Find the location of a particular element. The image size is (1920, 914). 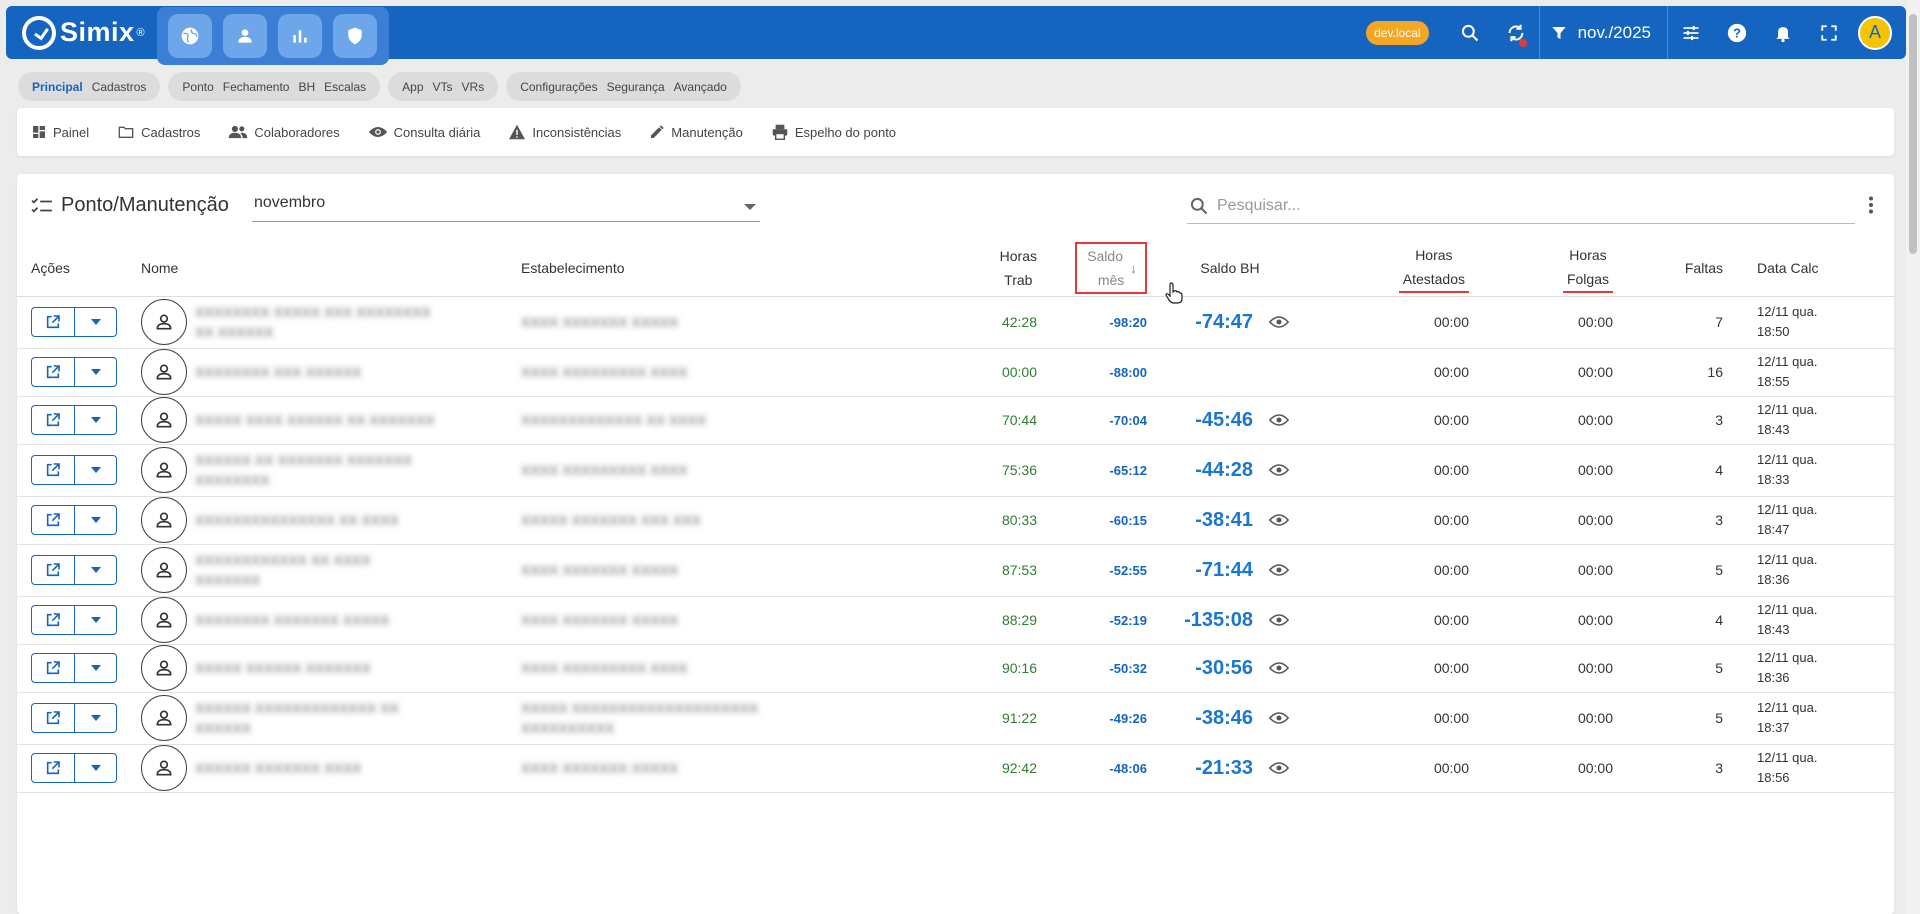

chip-bh: BH is located at coordinates (306, 87).